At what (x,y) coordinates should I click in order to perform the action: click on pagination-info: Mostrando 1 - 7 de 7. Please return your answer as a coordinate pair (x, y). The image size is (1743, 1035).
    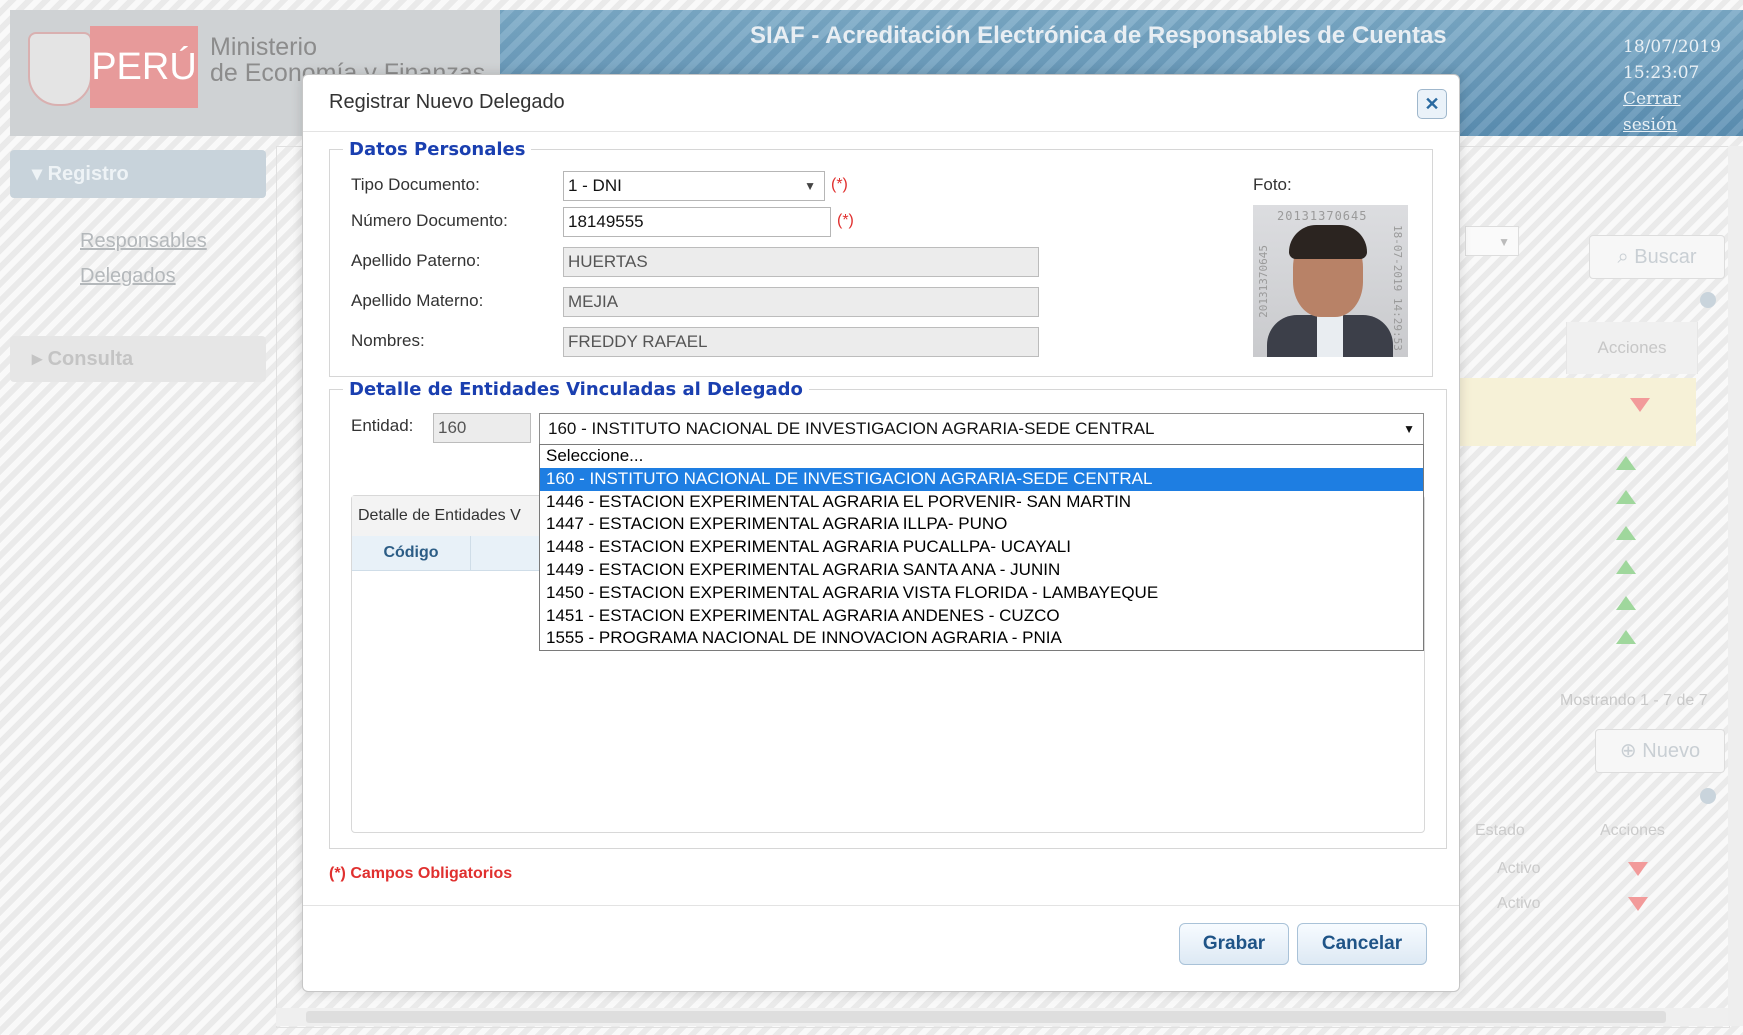
    Looking at the image, I should click on (1634, 700).